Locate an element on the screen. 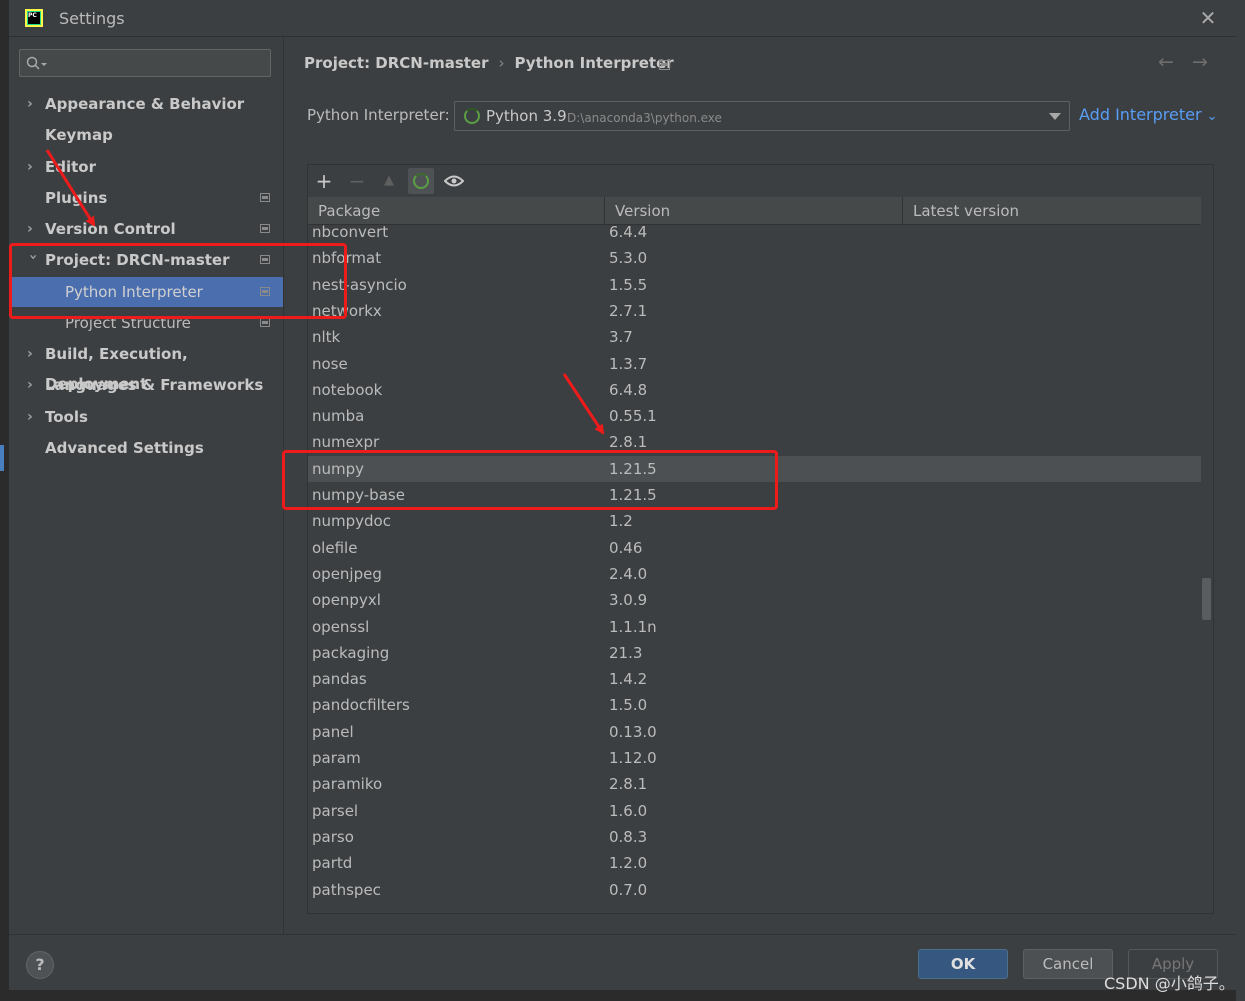 The width and height of the screenshot is (1245, 1001). package-name-cell: parso is located at coordinates (333, 837).